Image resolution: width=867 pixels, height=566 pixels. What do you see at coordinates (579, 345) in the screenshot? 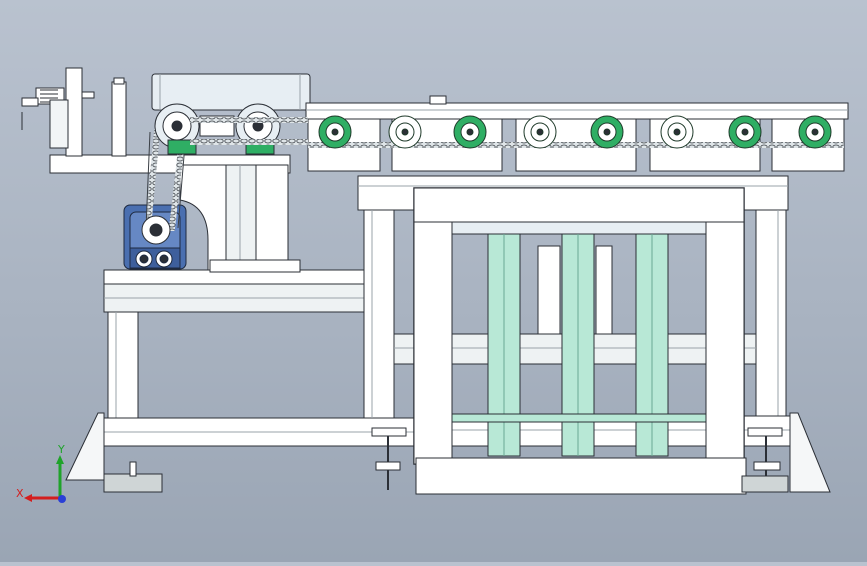
I see `vertical-guides` at bounding box center [579, 345].